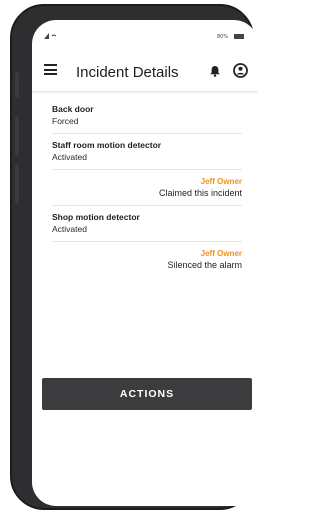  What do you see at coordinates (73, 109) in the screenshot?
I see `event-title: Back door` at bounding box center [73, 109].